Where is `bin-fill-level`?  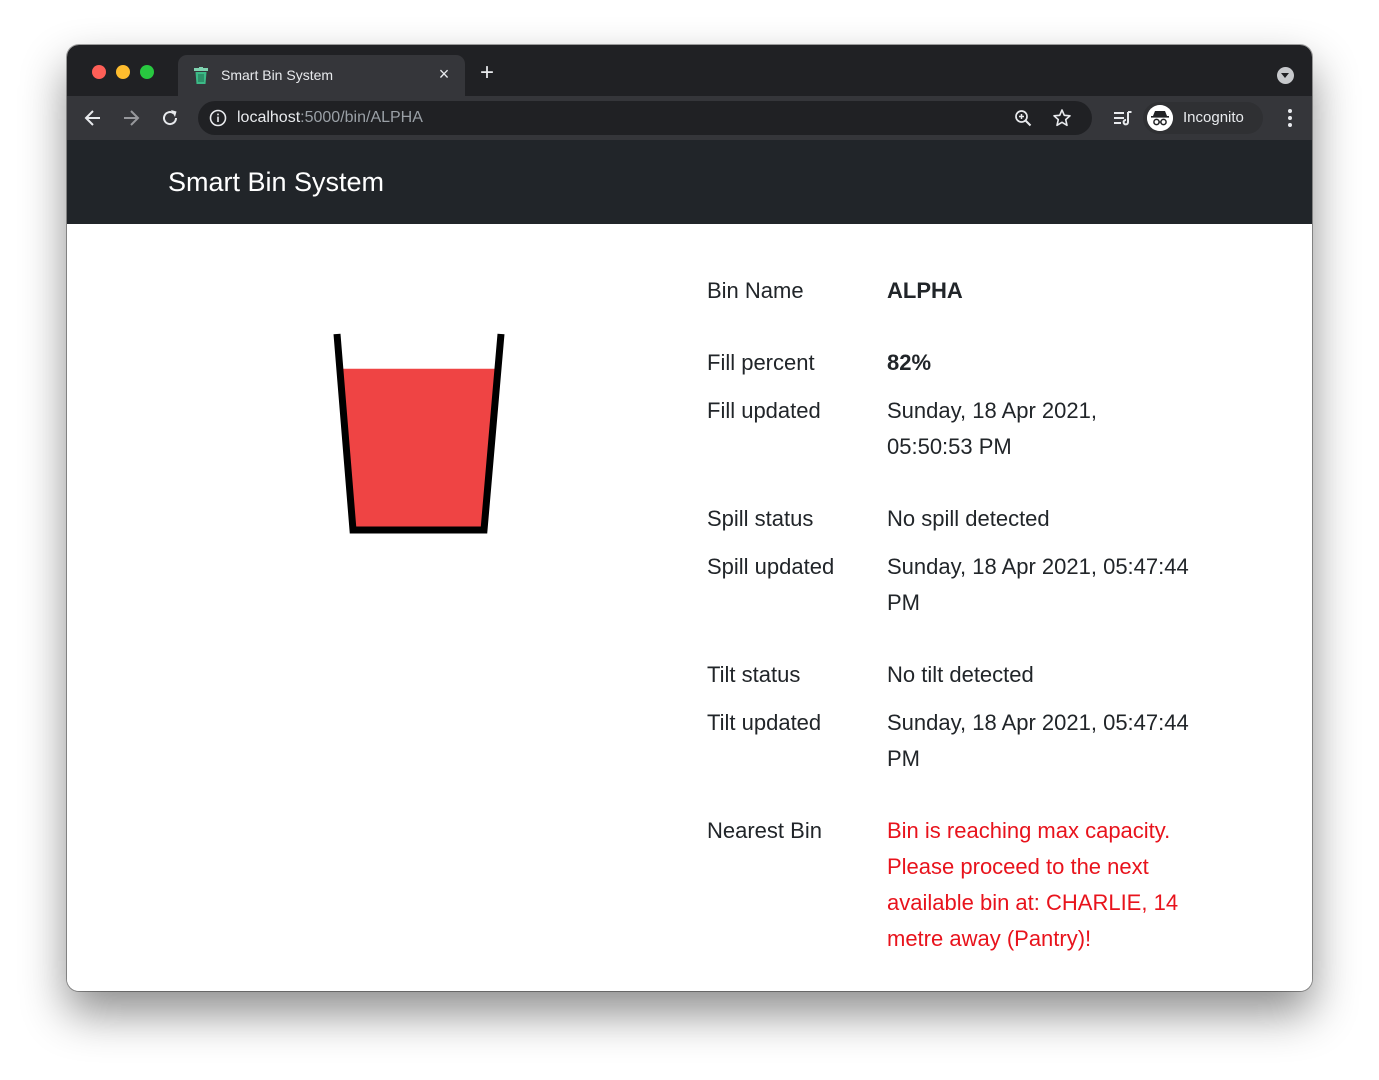 bin-fill-level is located at coordinates (419, 447).